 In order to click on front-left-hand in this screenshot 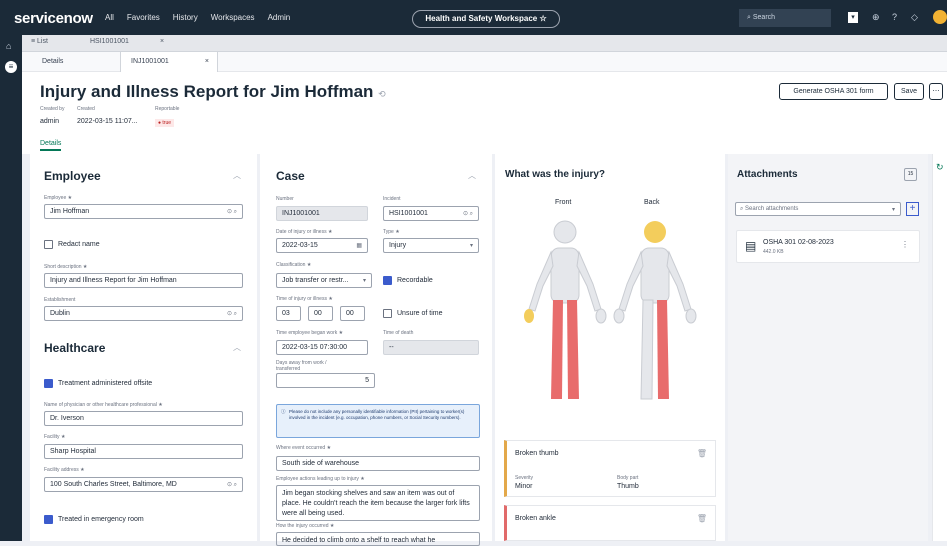, I will do `click(601, 316)`.